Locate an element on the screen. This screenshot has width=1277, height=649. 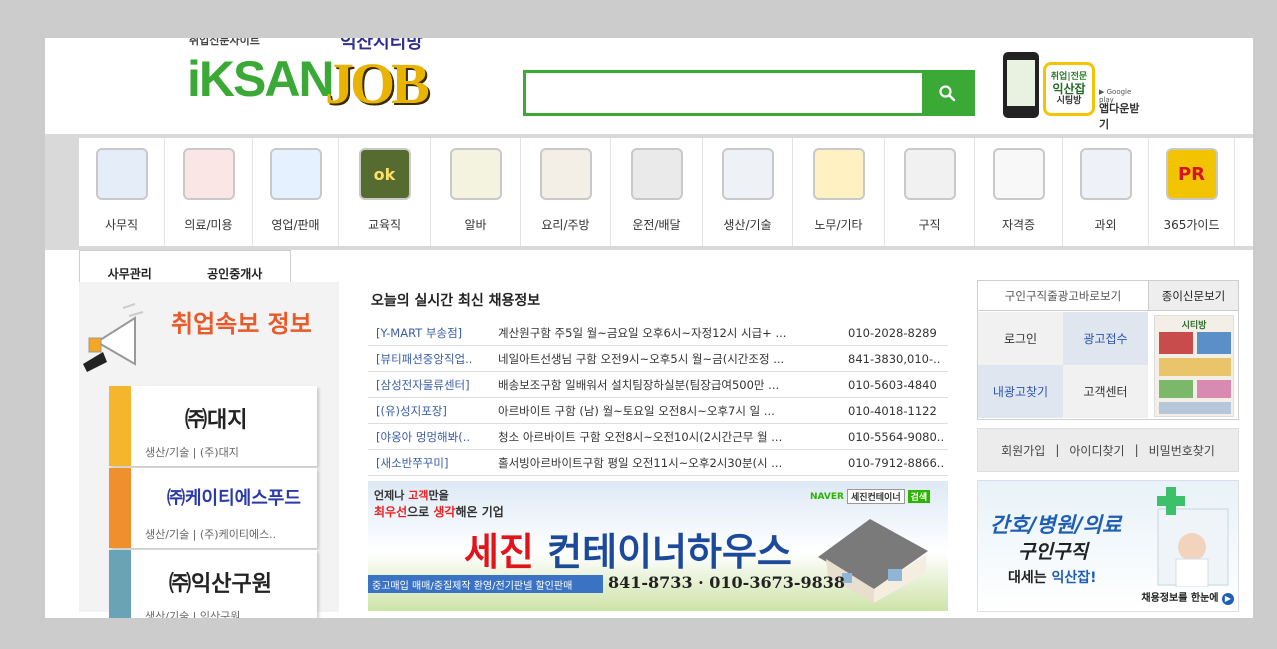
news-card-name: ㈜대지 is located at coordinates (216, 420).